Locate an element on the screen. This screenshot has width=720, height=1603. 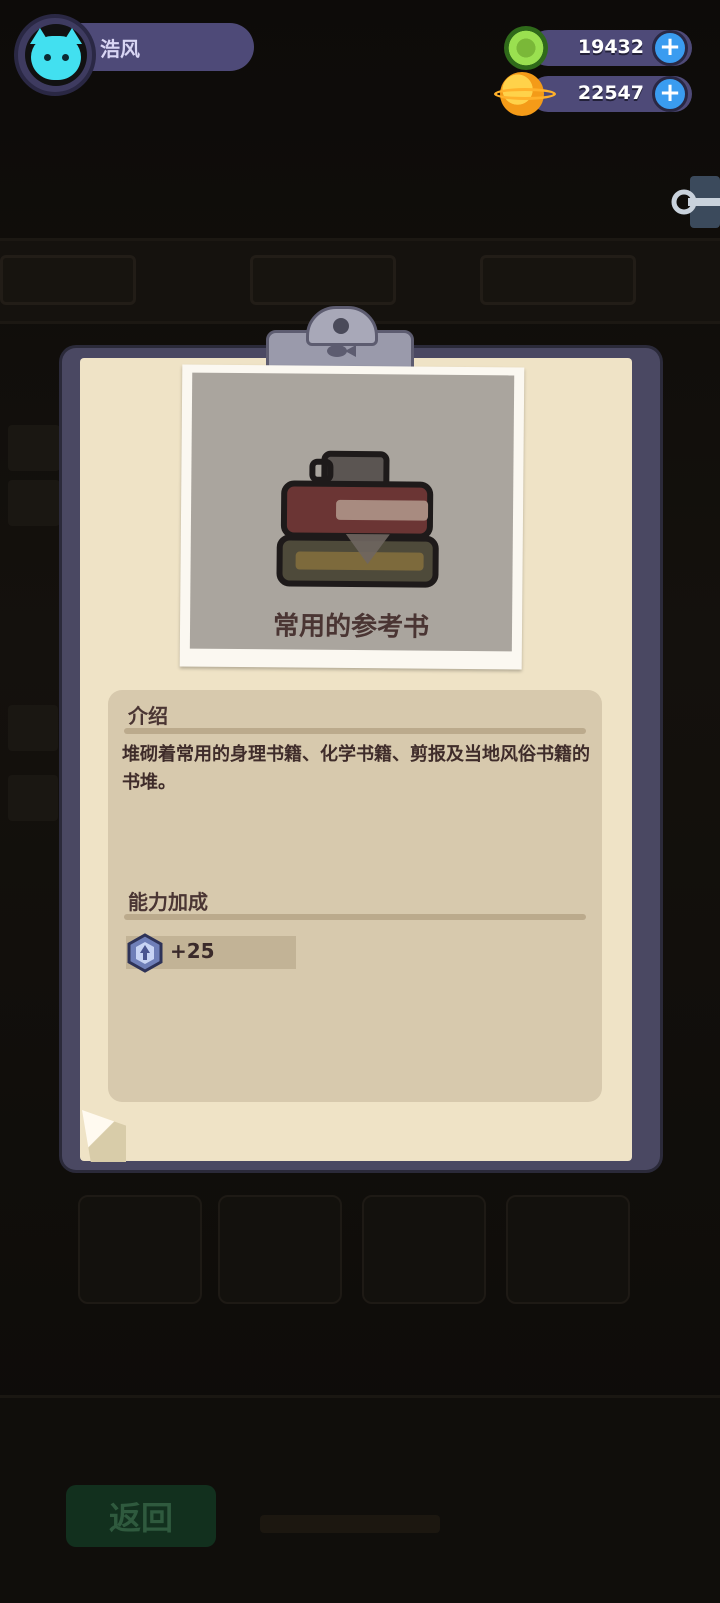
clip-hole is located at coordinates (341, 326).